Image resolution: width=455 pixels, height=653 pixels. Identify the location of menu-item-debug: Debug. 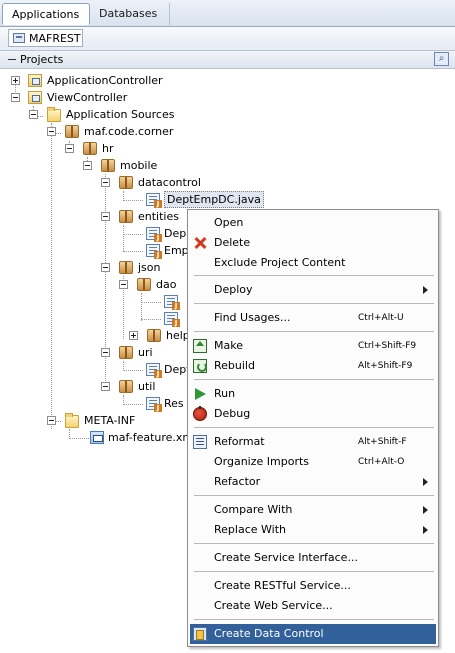
(313, 414).